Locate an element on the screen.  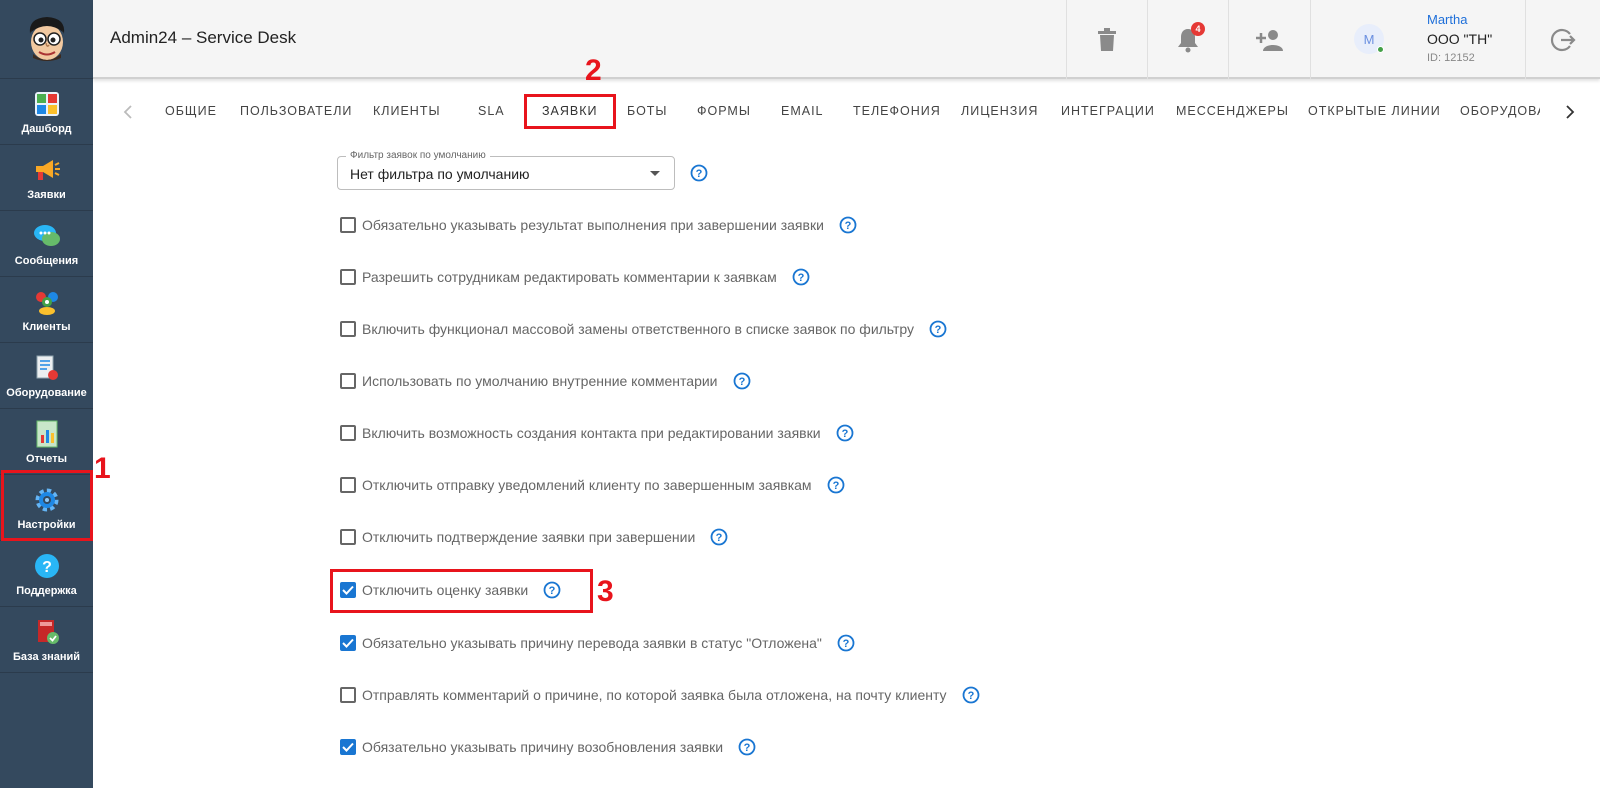
user-organization: ООО "ТН" is located at coordinates (1460, 39).